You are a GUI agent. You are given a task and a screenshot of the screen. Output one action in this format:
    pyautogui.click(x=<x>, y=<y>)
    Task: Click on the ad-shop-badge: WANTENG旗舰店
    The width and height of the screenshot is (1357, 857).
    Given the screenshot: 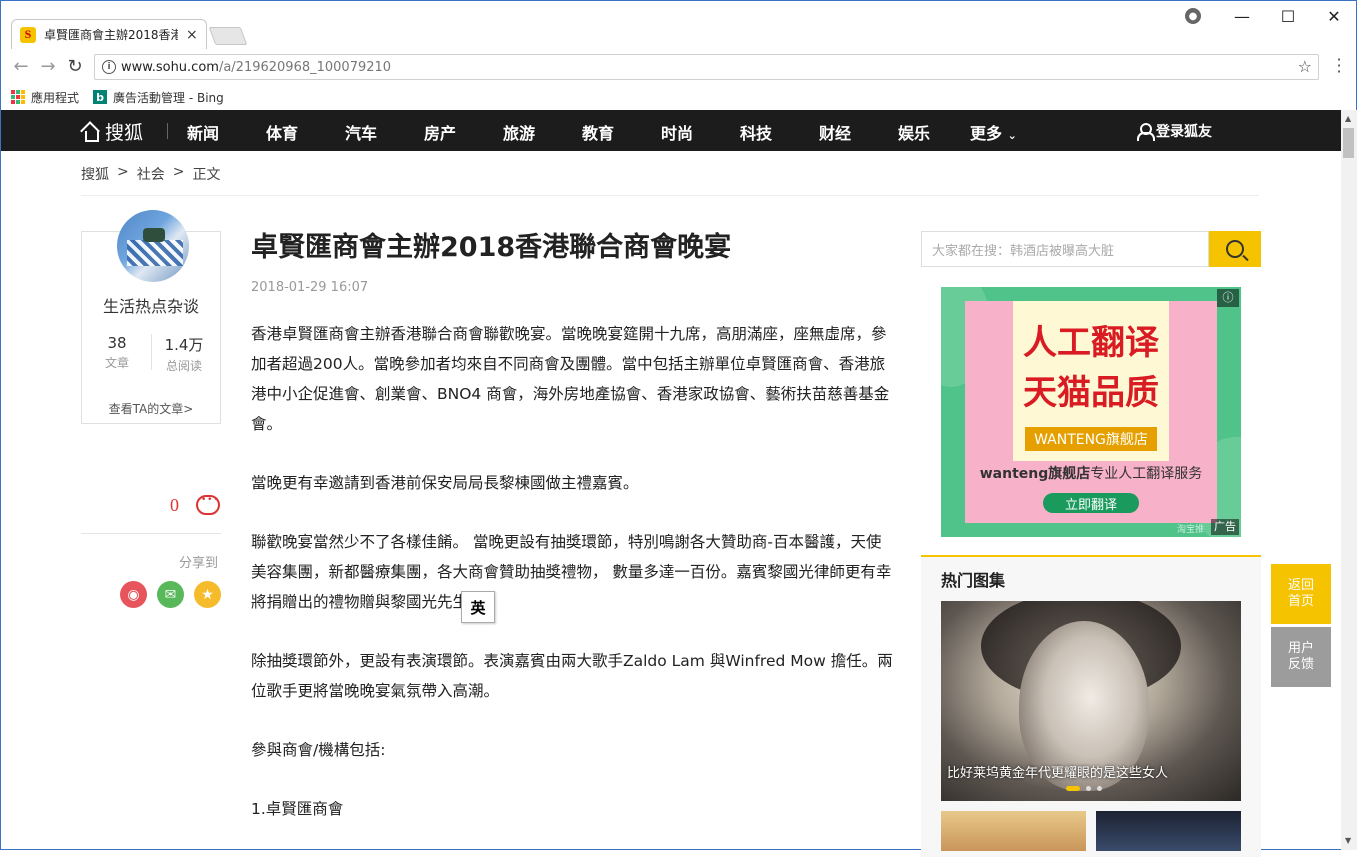 What is the action you would take?
    pyautogui.click(x=1091, y=439)
    